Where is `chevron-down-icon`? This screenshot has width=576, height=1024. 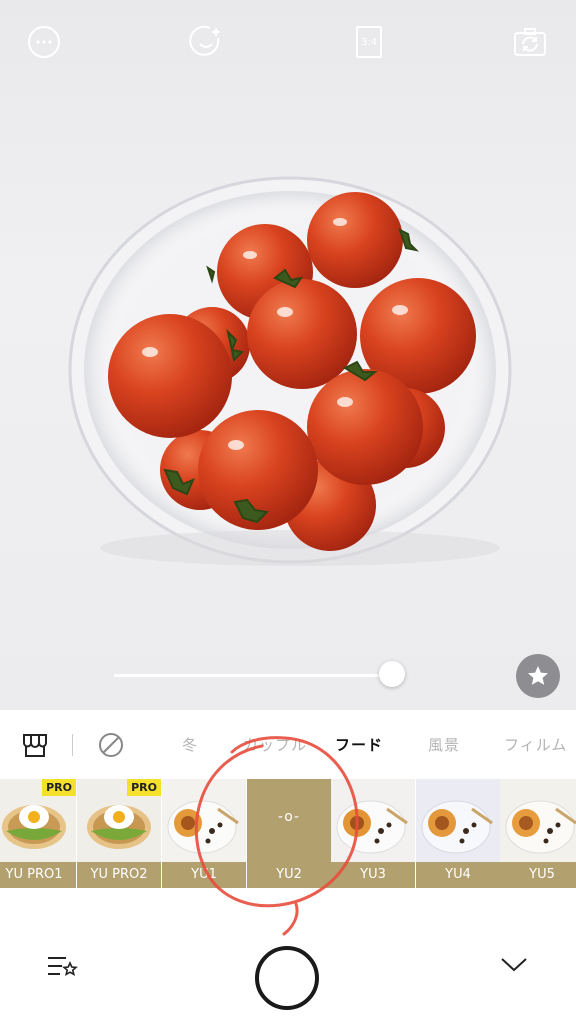
chevron-down-icon is located at coordinates (514, 965).